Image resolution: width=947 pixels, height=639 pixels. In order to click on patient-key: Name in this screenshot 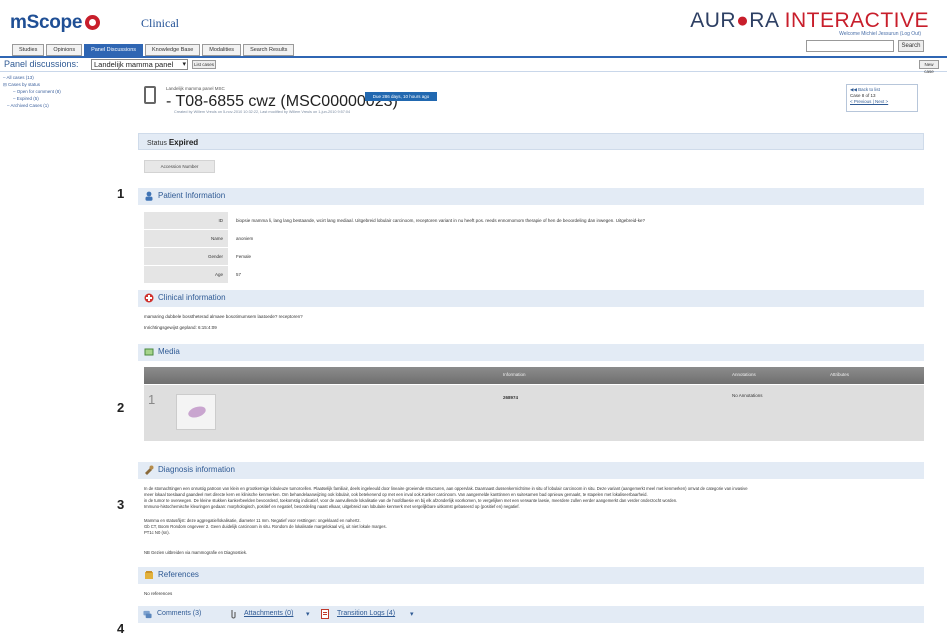, I will do `click(186, 238)`.